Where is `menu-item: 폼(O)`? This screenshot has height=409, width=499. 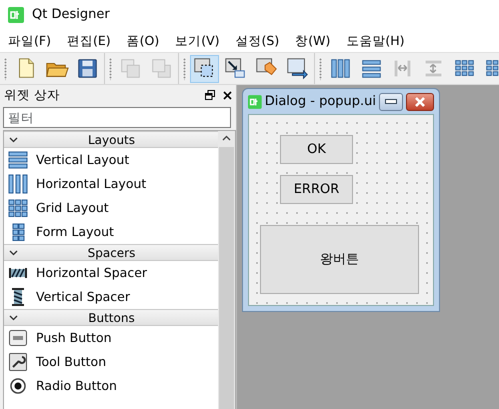
menu-item: 폼(O) is located at coordinates (143, 41).